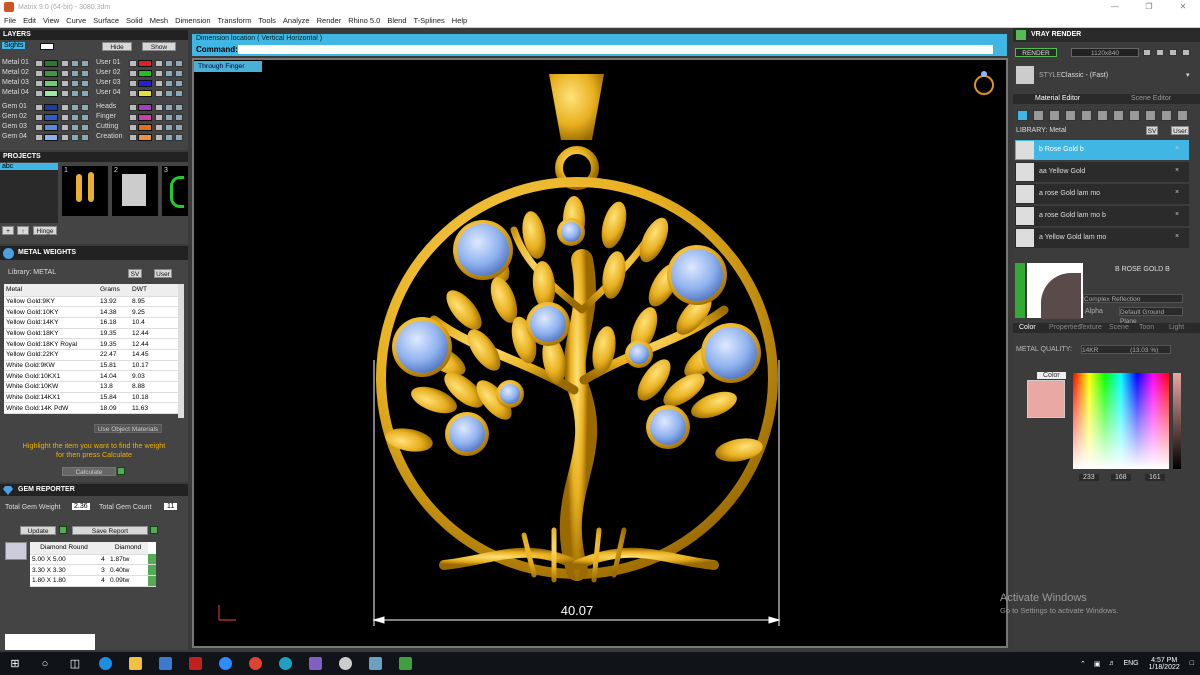 The height and width of the screenshot is (675, 1200). Describe the element at coordinates (14, 116) in the screenshot. I see `layer-name: Gem 02` at that location.